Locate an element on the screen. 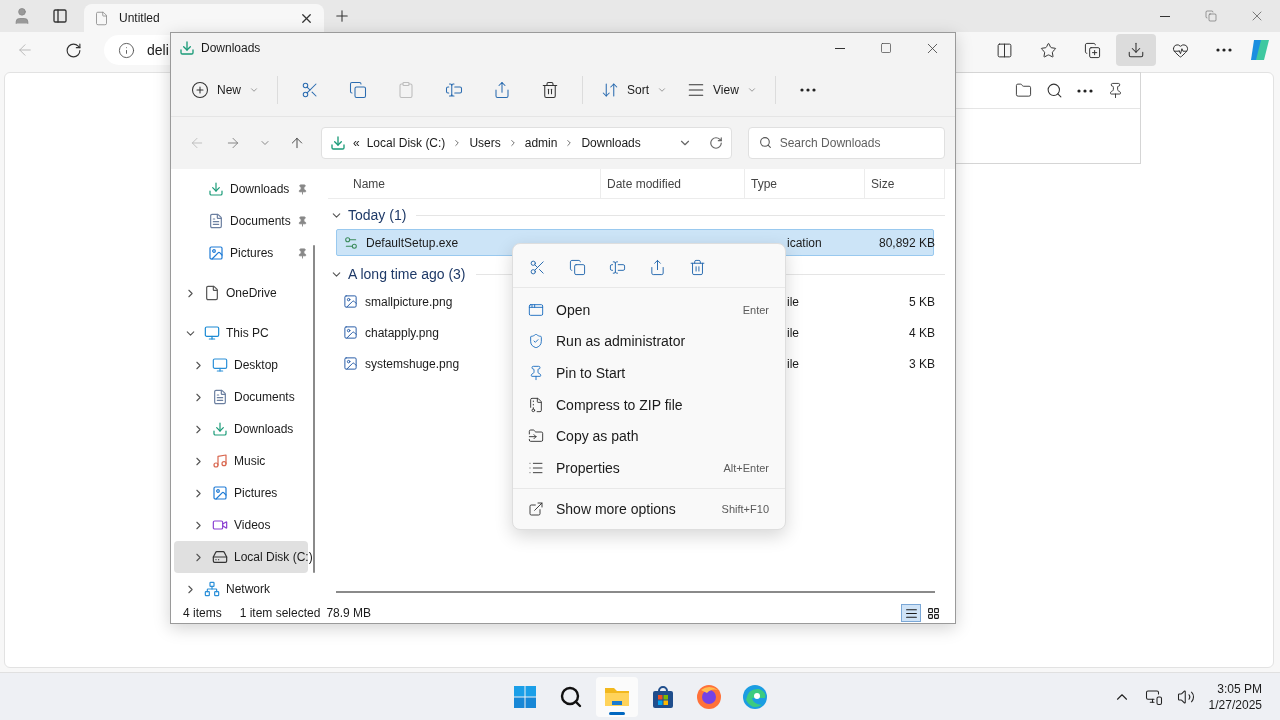 The height and width of the screenshot is (720, 1280). file-size: 4 KB is located at coordinates (922, 332).